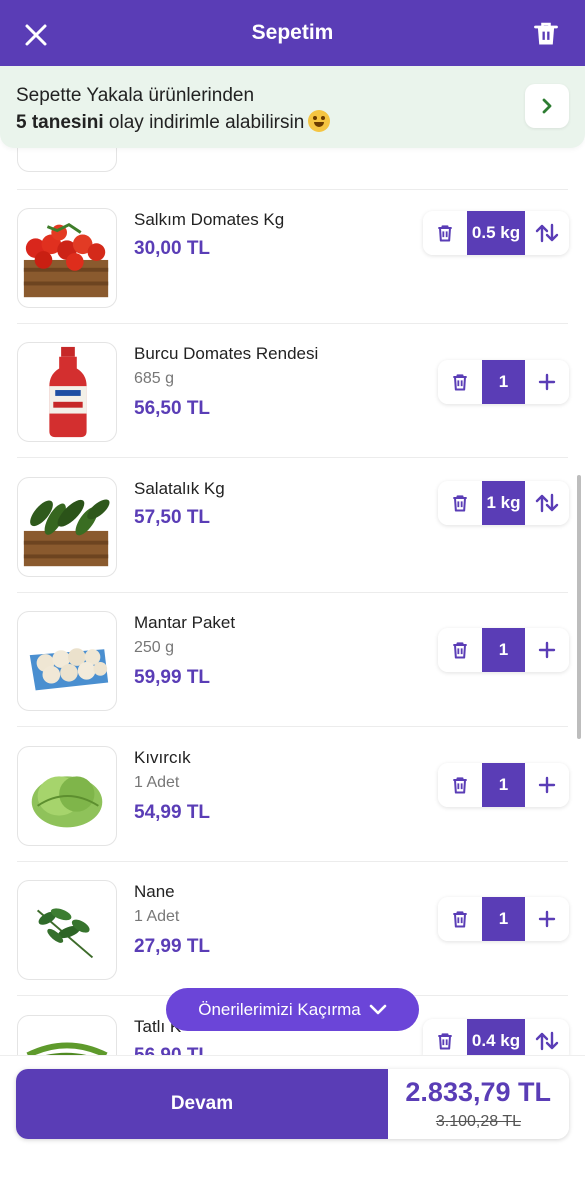 The height and width of the screenshot is (1200, 585). Describe the element at coordinates (172, 1050) in the screenshot. I see `product-price: 56,90 TL` at that location.